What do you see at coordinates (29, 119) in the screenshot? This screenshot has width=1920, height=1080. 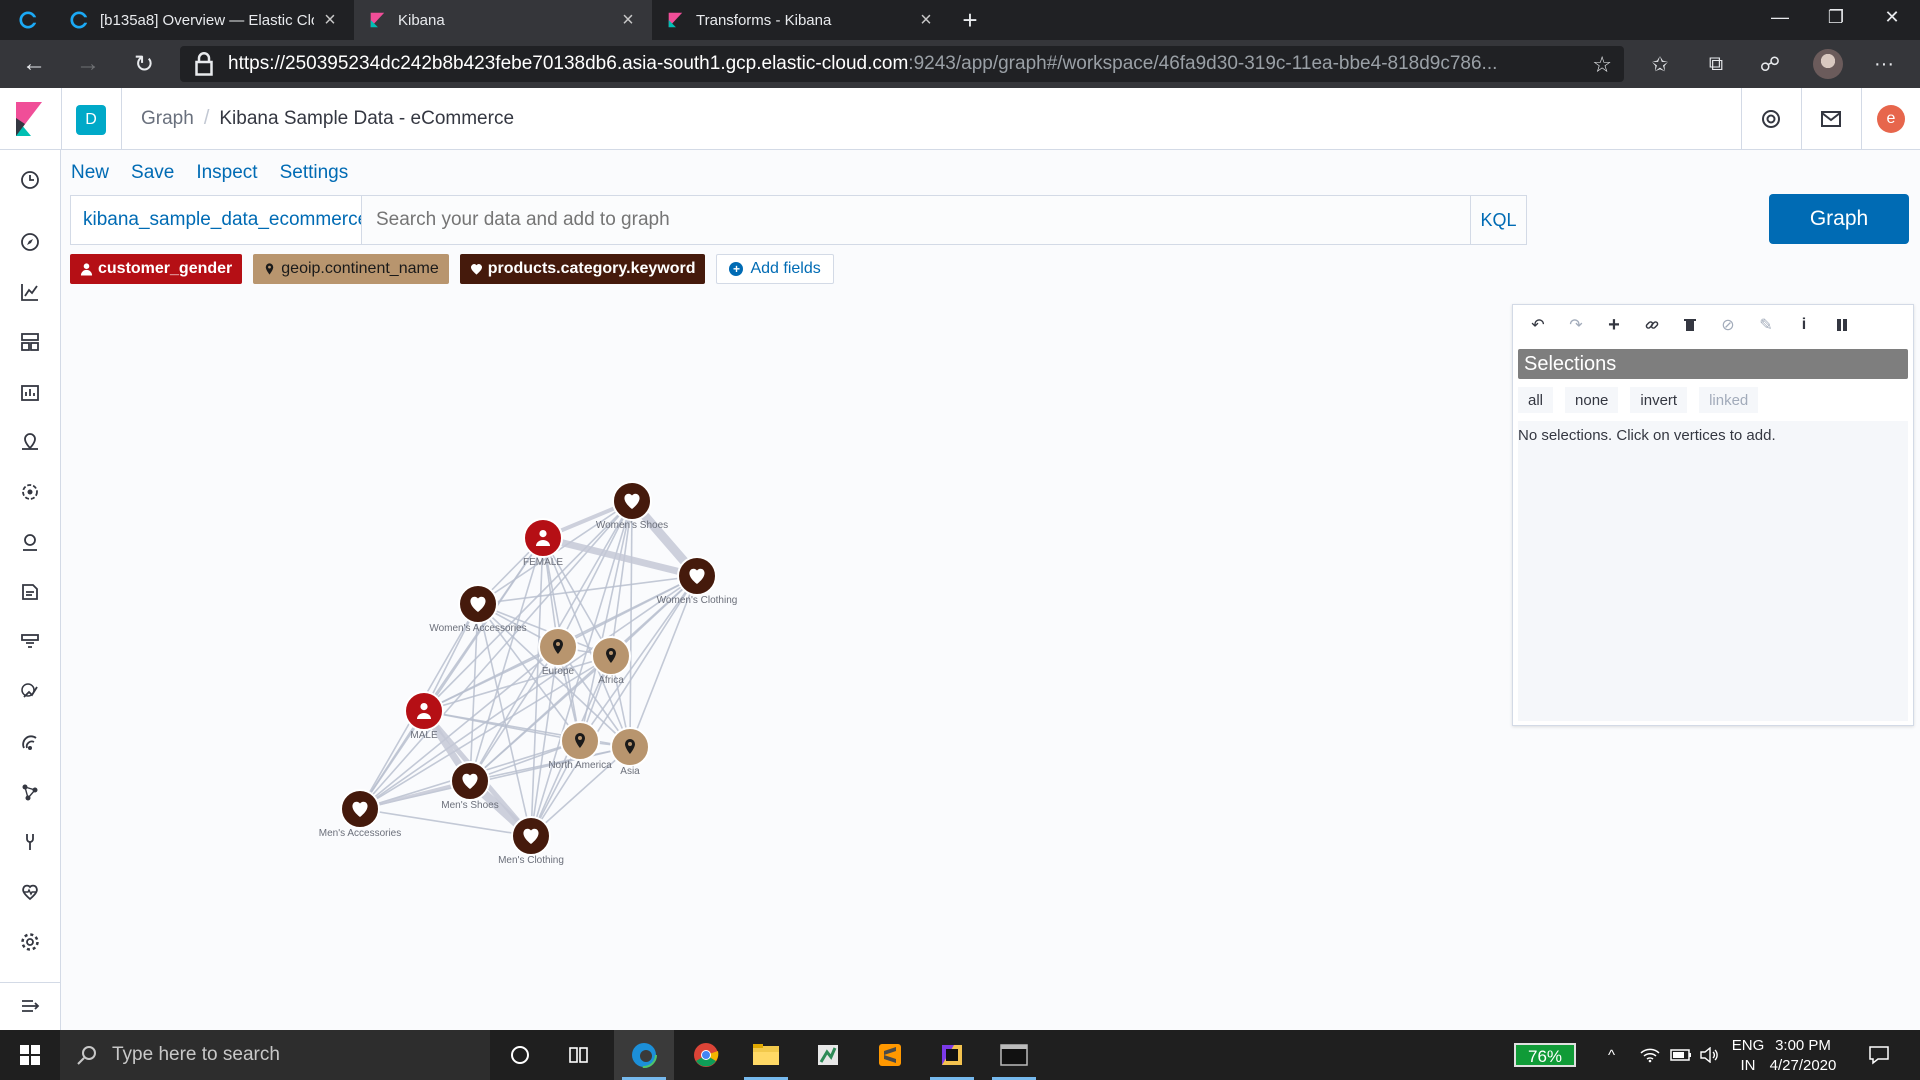 I see `kibana-logo` at bounding box center [29, 119].